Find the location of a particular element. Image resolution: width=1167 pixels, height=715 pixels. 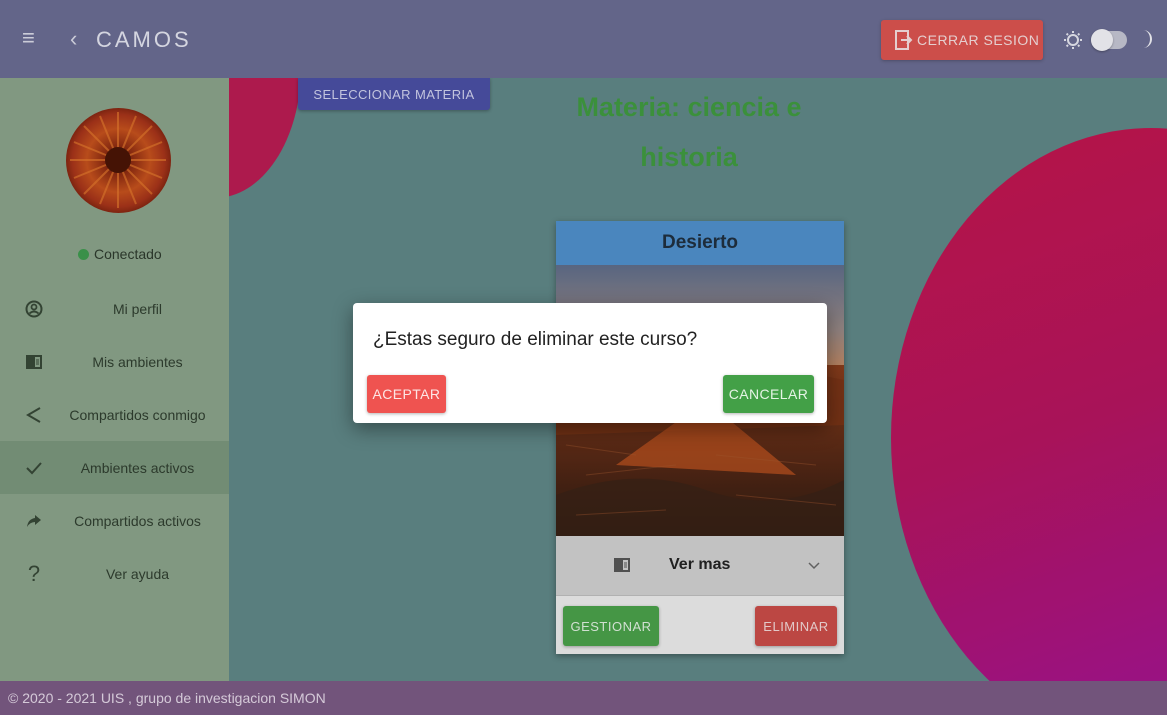

dialog-message: ¿Estas seguro de eliminar este curso? is located at coordinates (535, 339).